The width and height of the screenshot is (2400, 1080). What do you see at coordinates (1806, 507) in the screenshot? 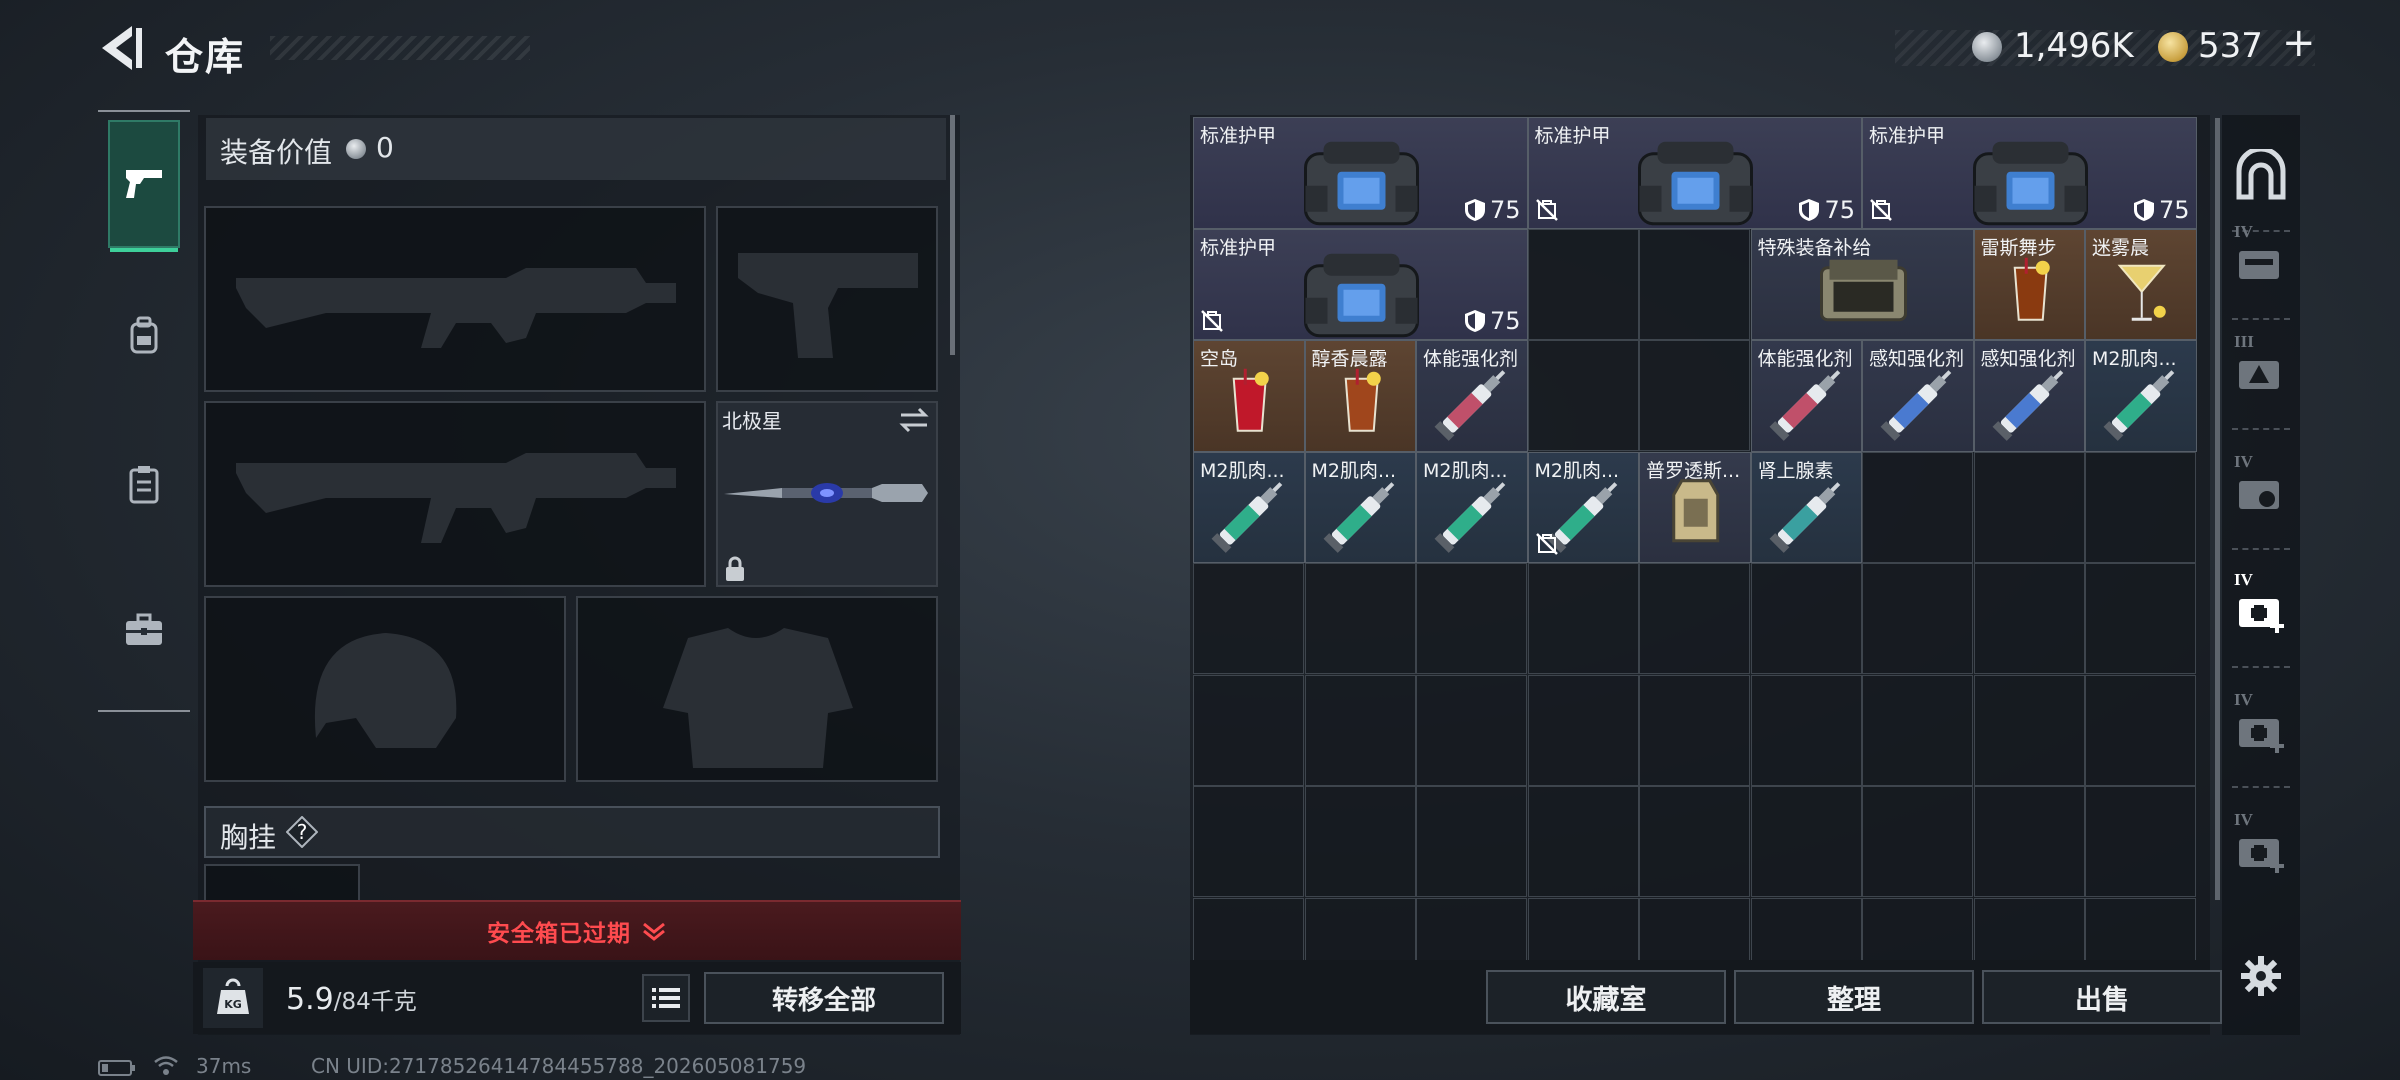
I see `storage-item-syringe-teal: 肾上腺素` at bounding box center [1806, 507].